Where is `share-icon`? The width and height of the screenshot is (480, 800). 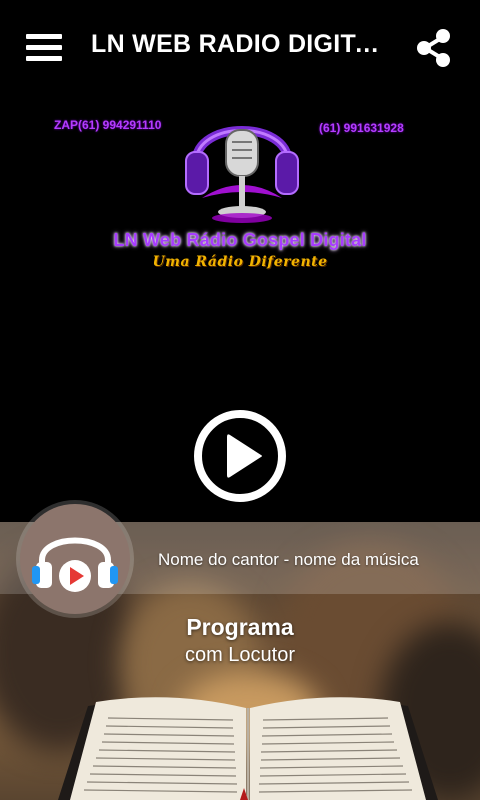
share-icon is located at coordinates (434, 48).